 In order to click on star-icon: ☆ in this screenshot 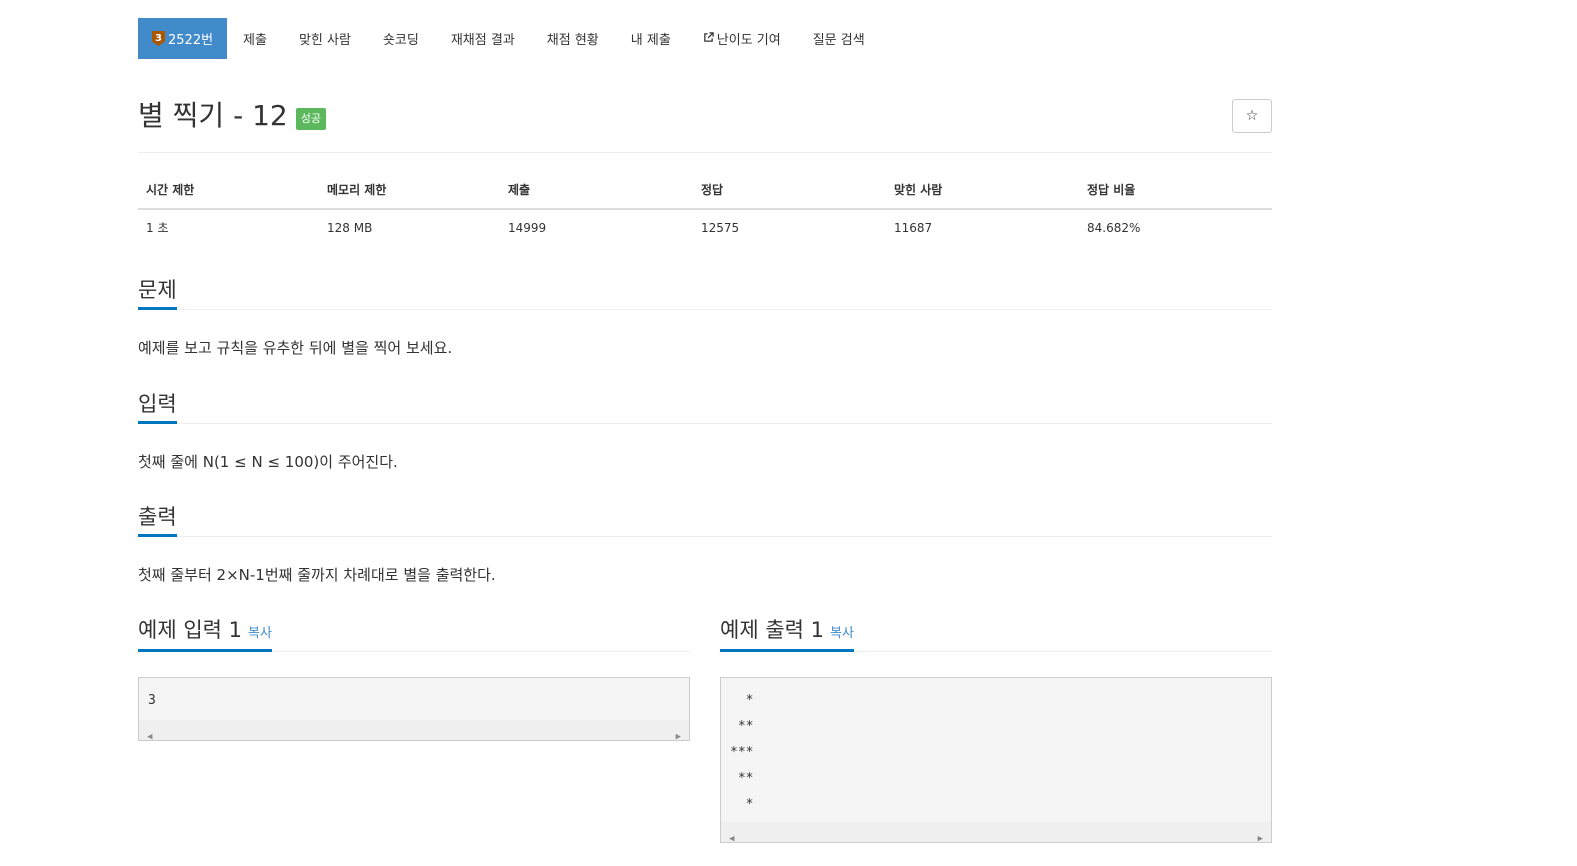, I will do `click(1252, 116)`.